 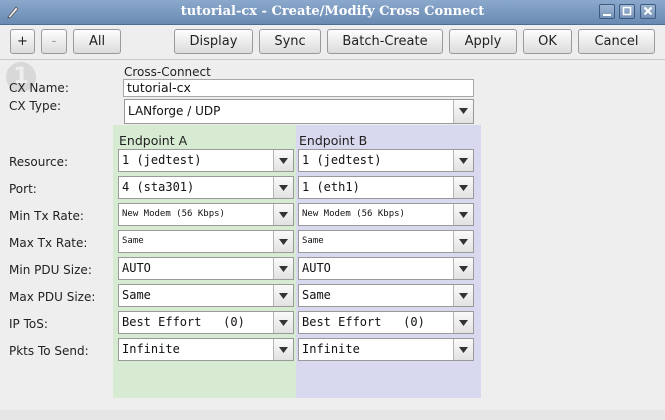 I want to click on ok-button: OK, so click(x=547, y=41).